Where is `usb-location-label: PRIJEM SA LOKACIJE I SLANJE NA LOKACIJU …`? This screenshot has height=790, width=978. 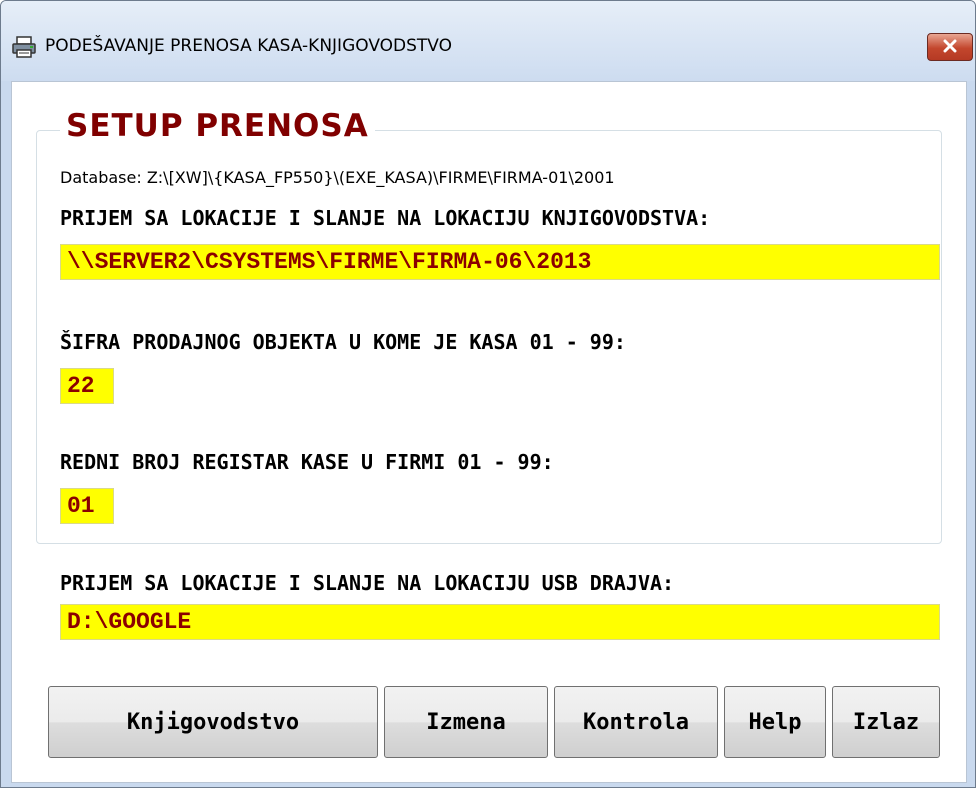 usb-location-label: PRIJEM SA LOKACIJE I SLANJE NA LOKACIJU … is located at coordinates (367, 583).